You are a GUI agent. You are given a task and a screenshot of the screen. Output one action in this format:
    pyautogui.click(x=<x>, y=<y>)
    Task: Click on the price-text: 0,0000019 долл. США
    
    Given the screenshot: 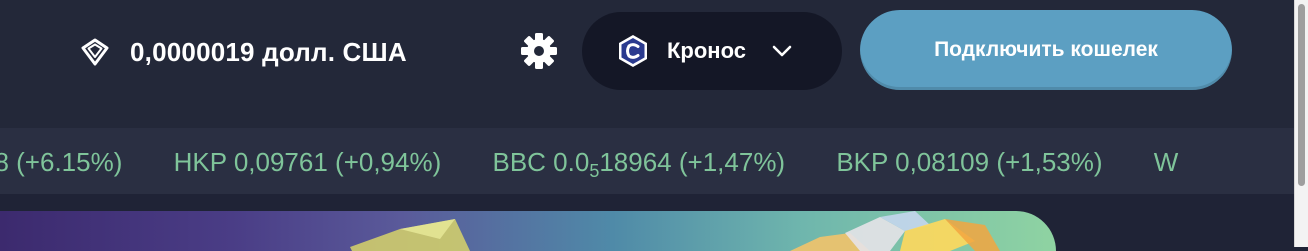 What is the action you would take?
    pyautogui.click(x=268, y=51)
    